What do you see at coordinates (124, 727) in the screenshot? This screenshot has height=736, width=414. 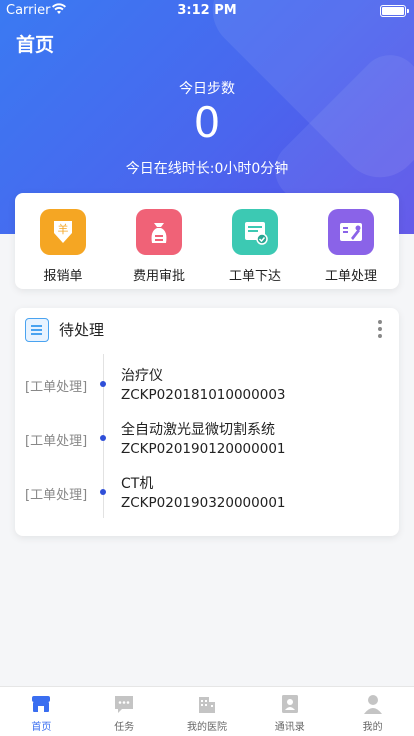 I see `tab-label: 任务` at bounding box center [124, 727].